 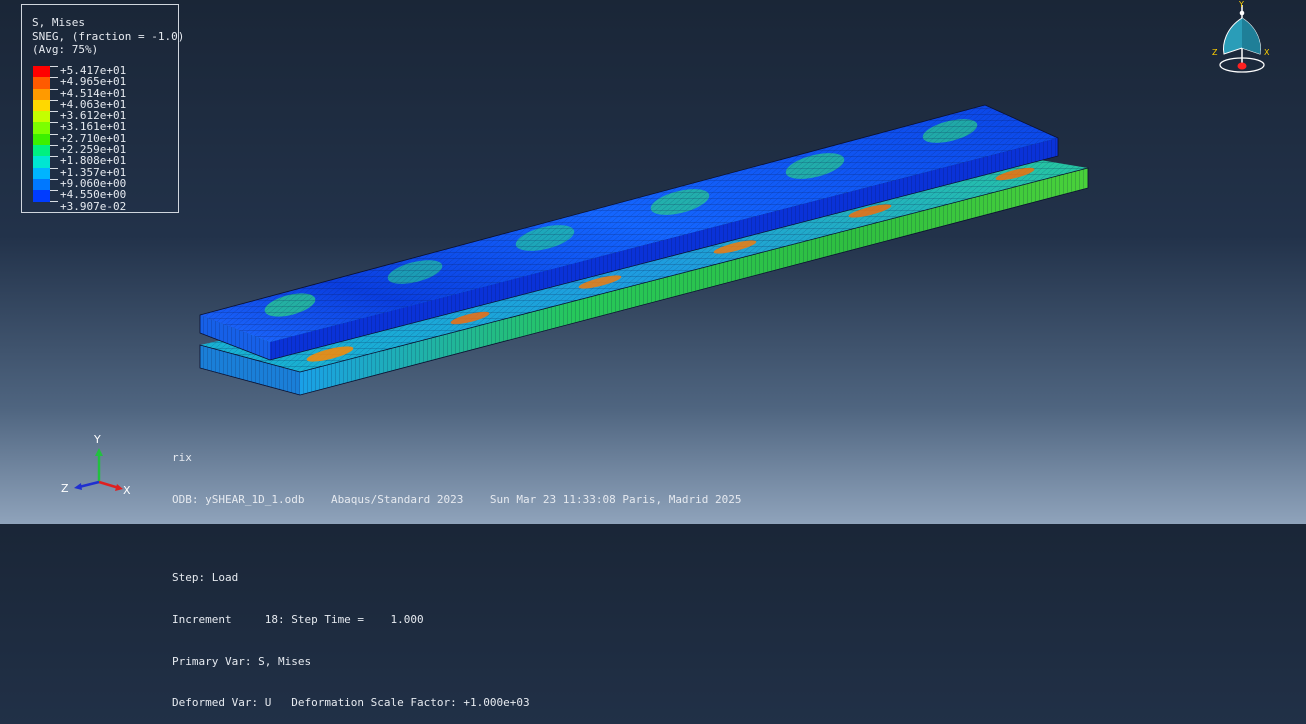 I want to click on step-line: Step: Load, so click(x=205, y=578).